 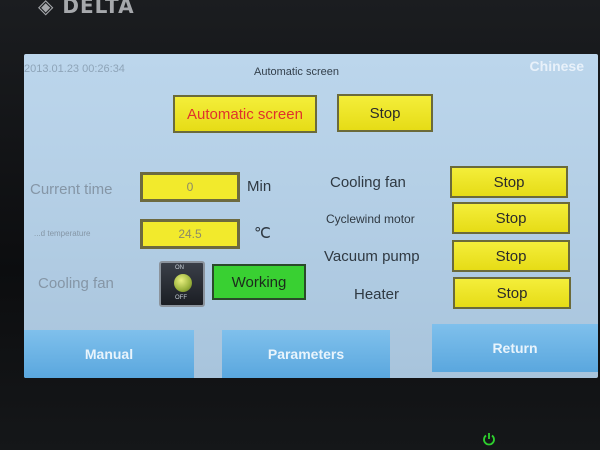 What do you see at coordinates (190, 234) in the screenshot?
I see `temperature-field: 24.5` at bounding box center [190, 234].